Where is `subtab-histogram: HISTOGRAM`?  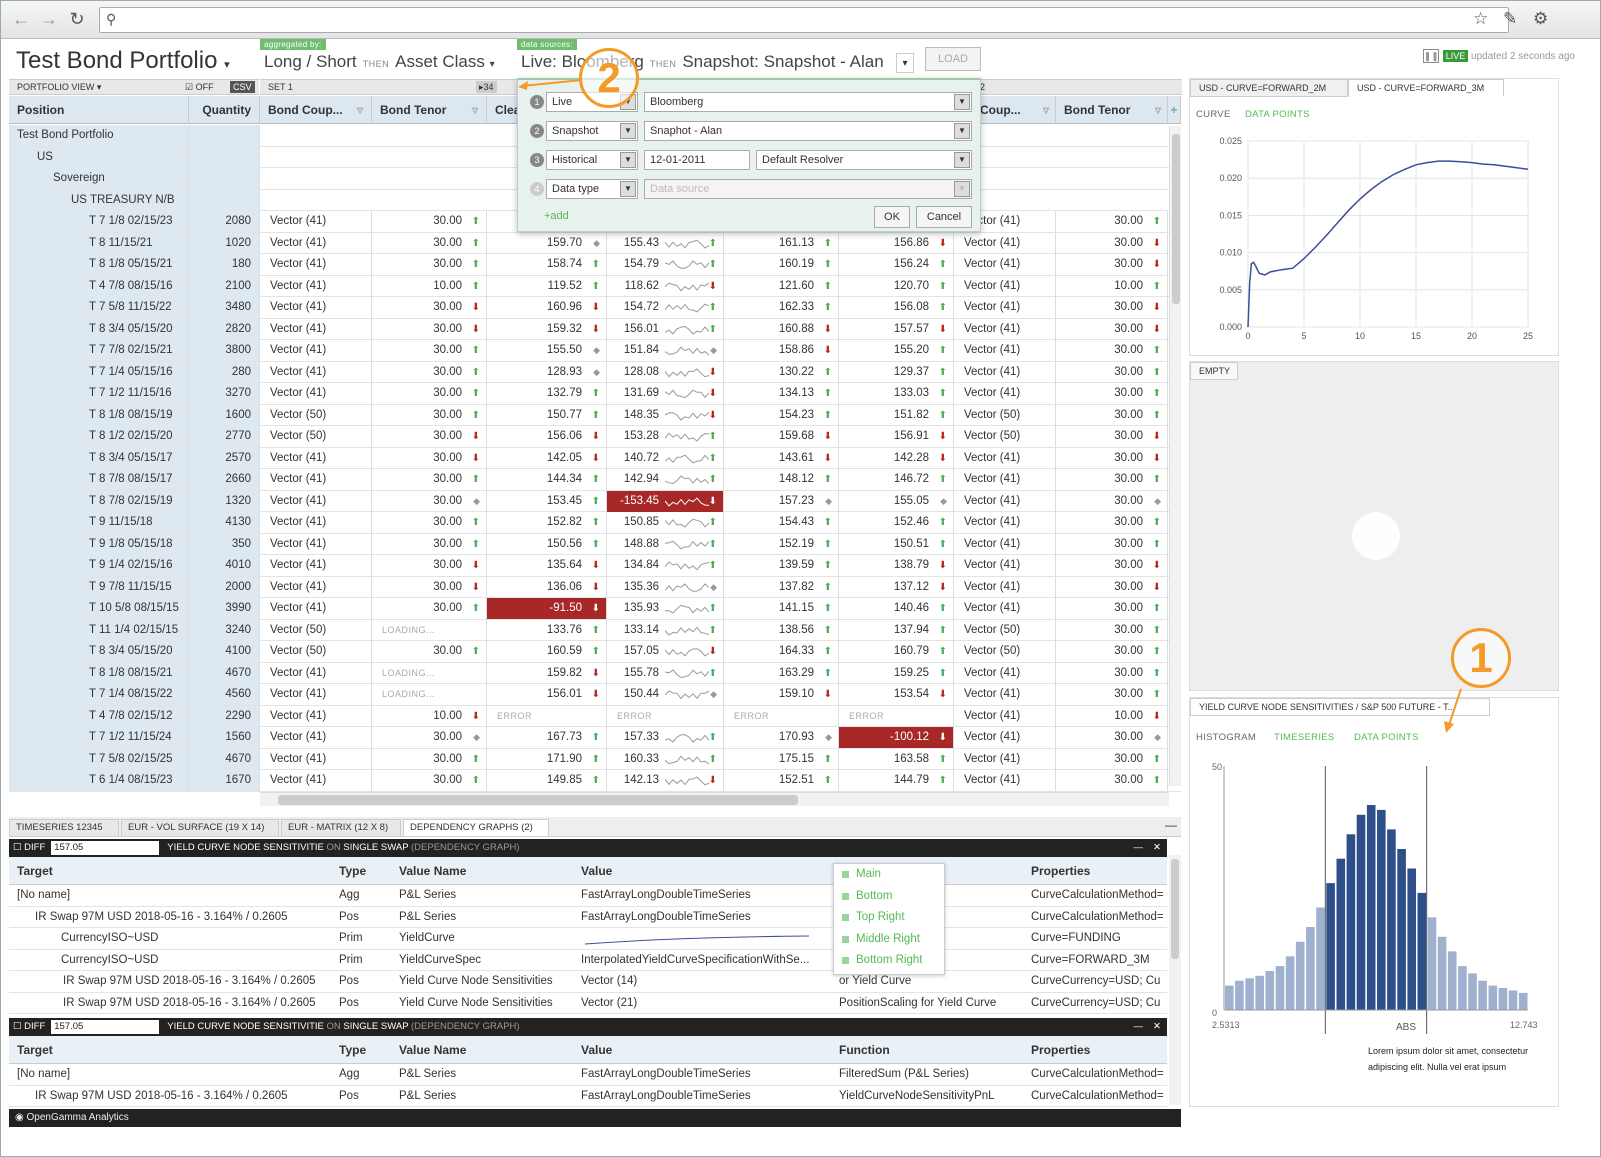 subtab-histogram: HISTOGRAM is located at coordinates (1226, 737).